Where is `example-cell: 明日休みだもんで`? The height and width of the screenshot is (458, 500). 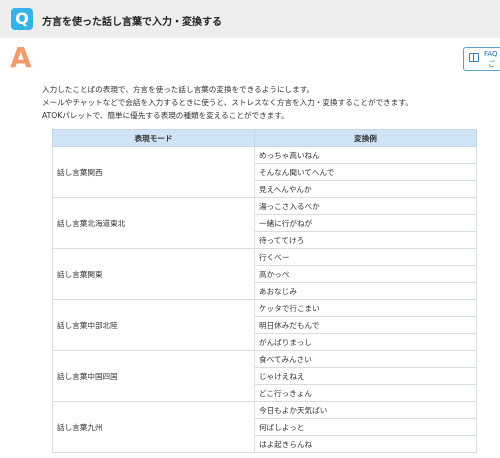 example-cell: 明日休みだもんで is located at coordinates (365, 325).